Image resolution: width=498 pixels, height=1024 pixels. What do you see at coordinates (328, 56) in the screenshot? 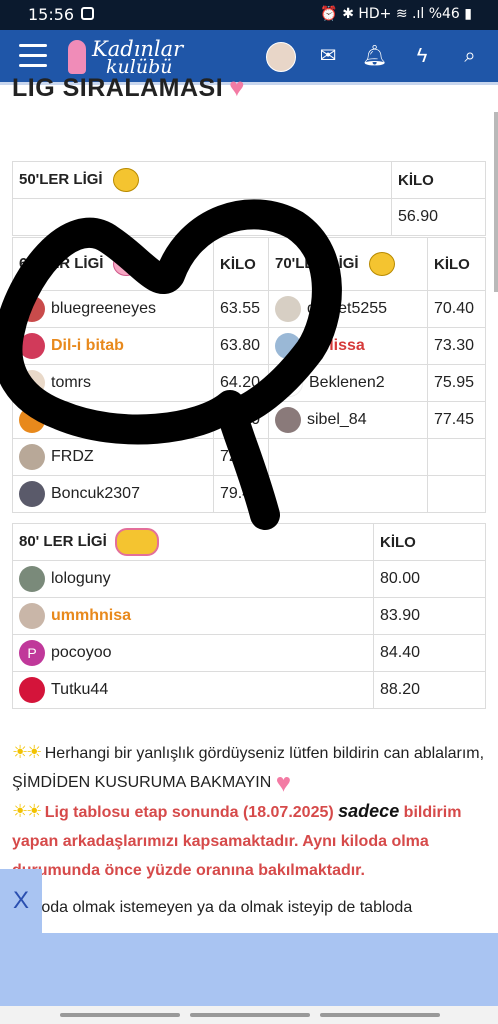
I see `mail-icon: ✉` at bounding box center [328, 56].